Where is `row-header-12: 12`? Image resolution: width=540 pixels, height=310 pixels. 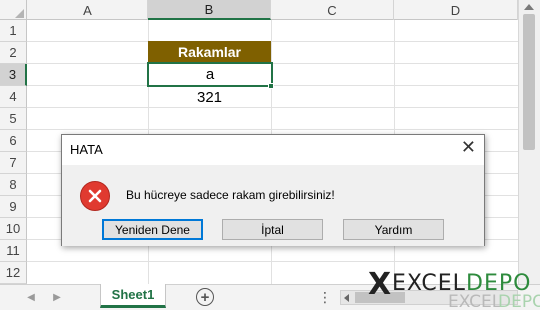 row-header-12: 12 is located at coordinates (13, 273).